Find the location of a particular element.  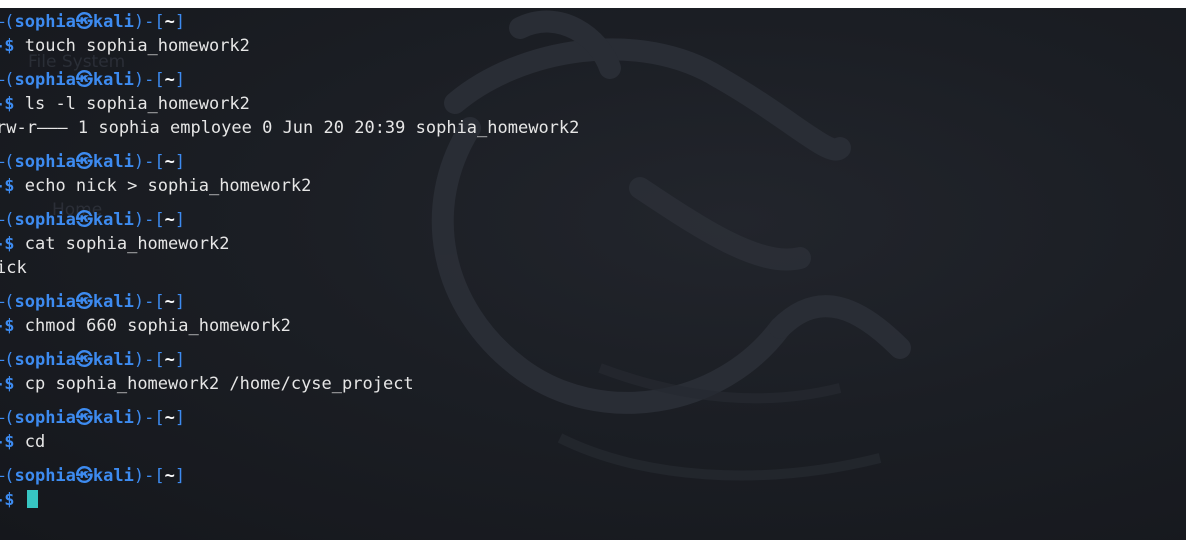

active-command-line: -$ is located at coordinates (19, 500).